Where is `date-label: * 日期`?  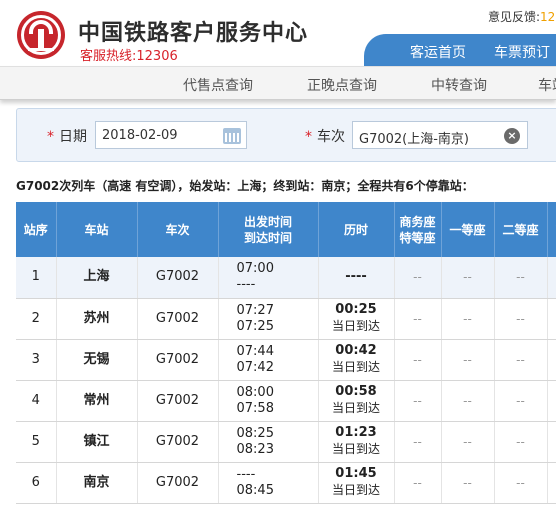 date-label: * 日期 is located at coordinates (67, 136).